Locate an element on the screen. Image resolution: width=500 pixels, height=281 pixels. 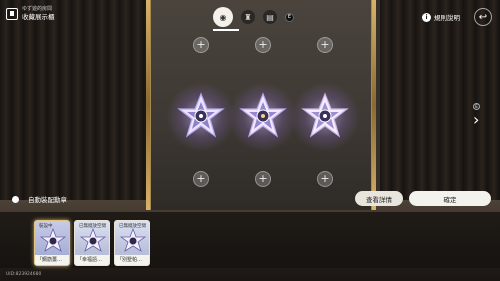
exit-icon is located at coordinates (12, 13).